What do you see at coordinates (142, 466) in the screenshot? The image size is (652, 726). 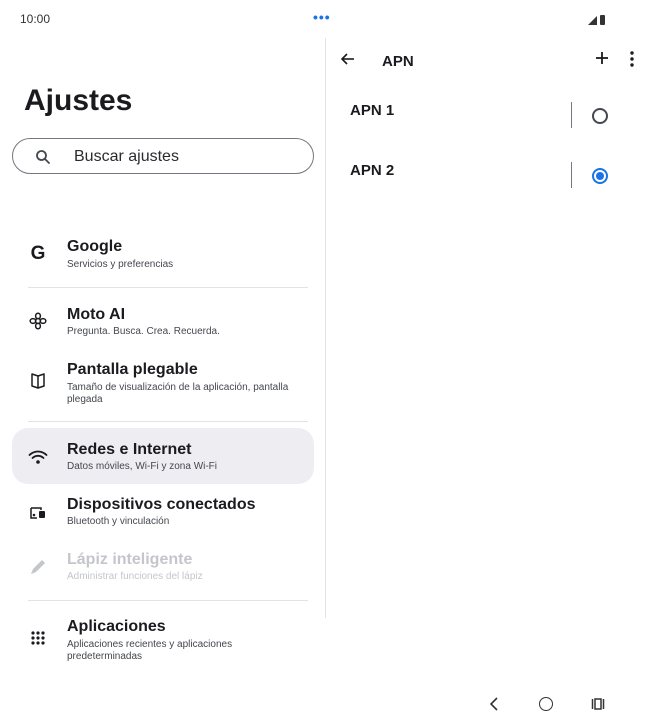 I see `settings-item-subtitle: Datos móviles, Wi-Fi y zona Wi-Fi` at bounding box center [142, 466].